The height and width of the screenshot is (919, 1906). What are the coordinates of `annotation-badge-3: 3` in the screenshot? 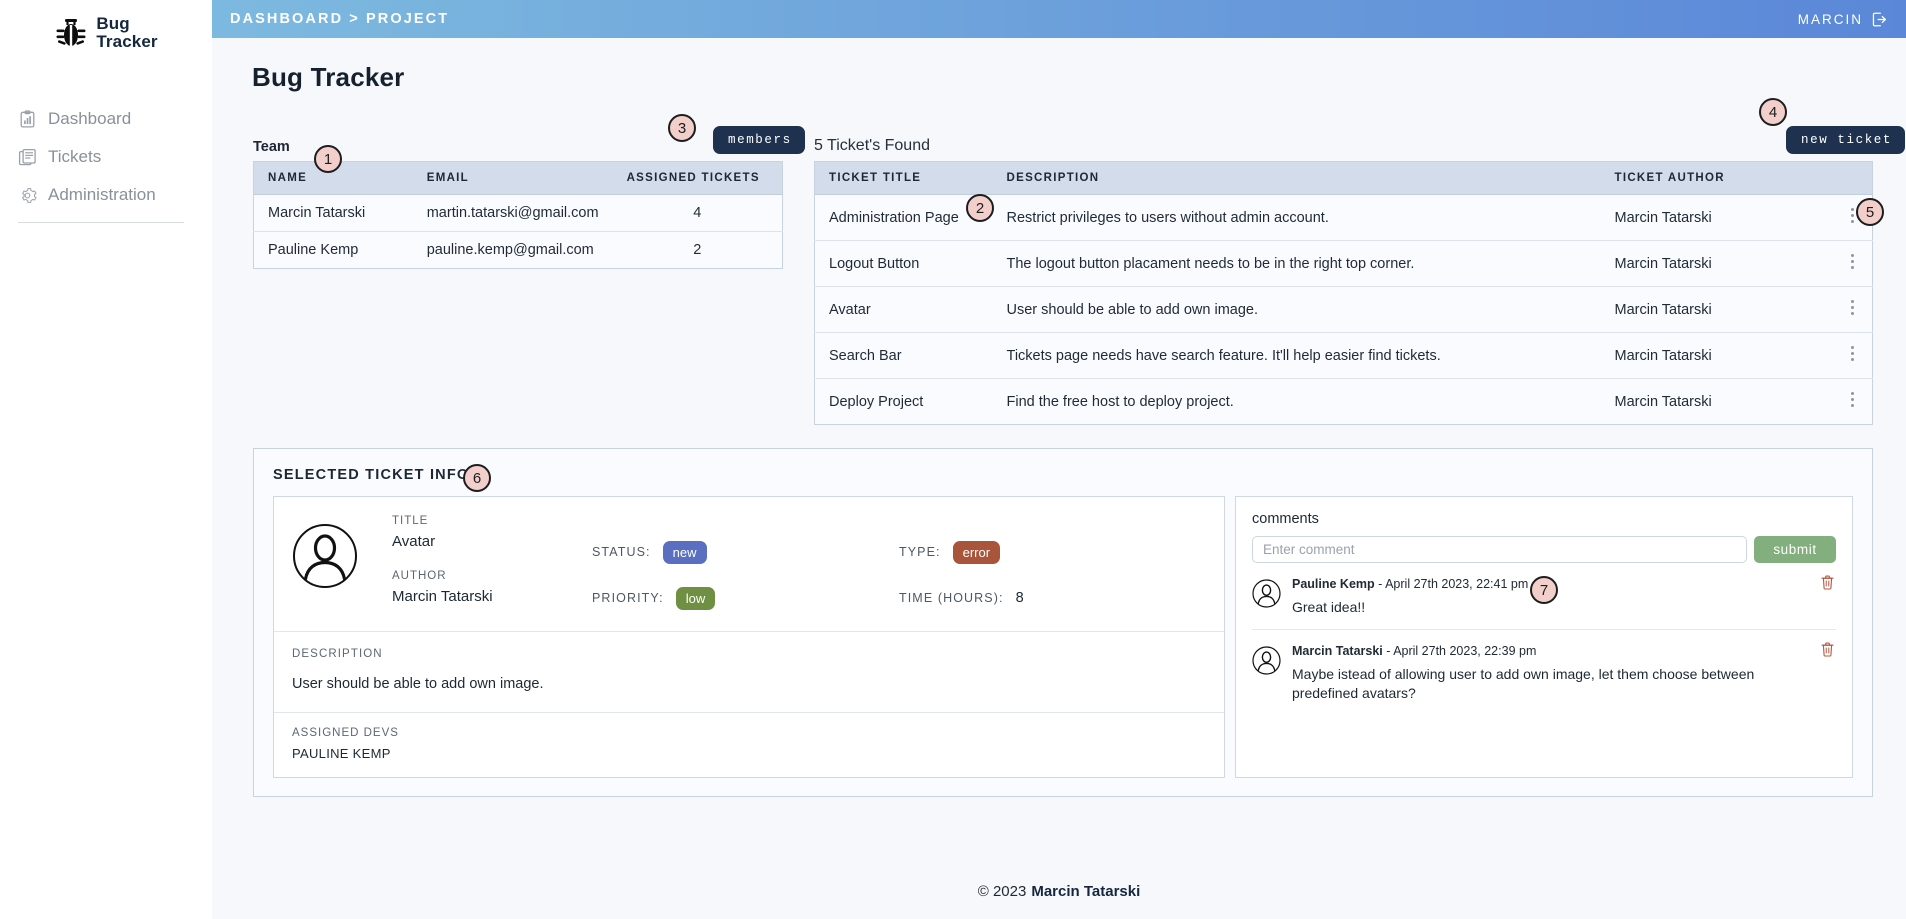 It's located at (682, 128).